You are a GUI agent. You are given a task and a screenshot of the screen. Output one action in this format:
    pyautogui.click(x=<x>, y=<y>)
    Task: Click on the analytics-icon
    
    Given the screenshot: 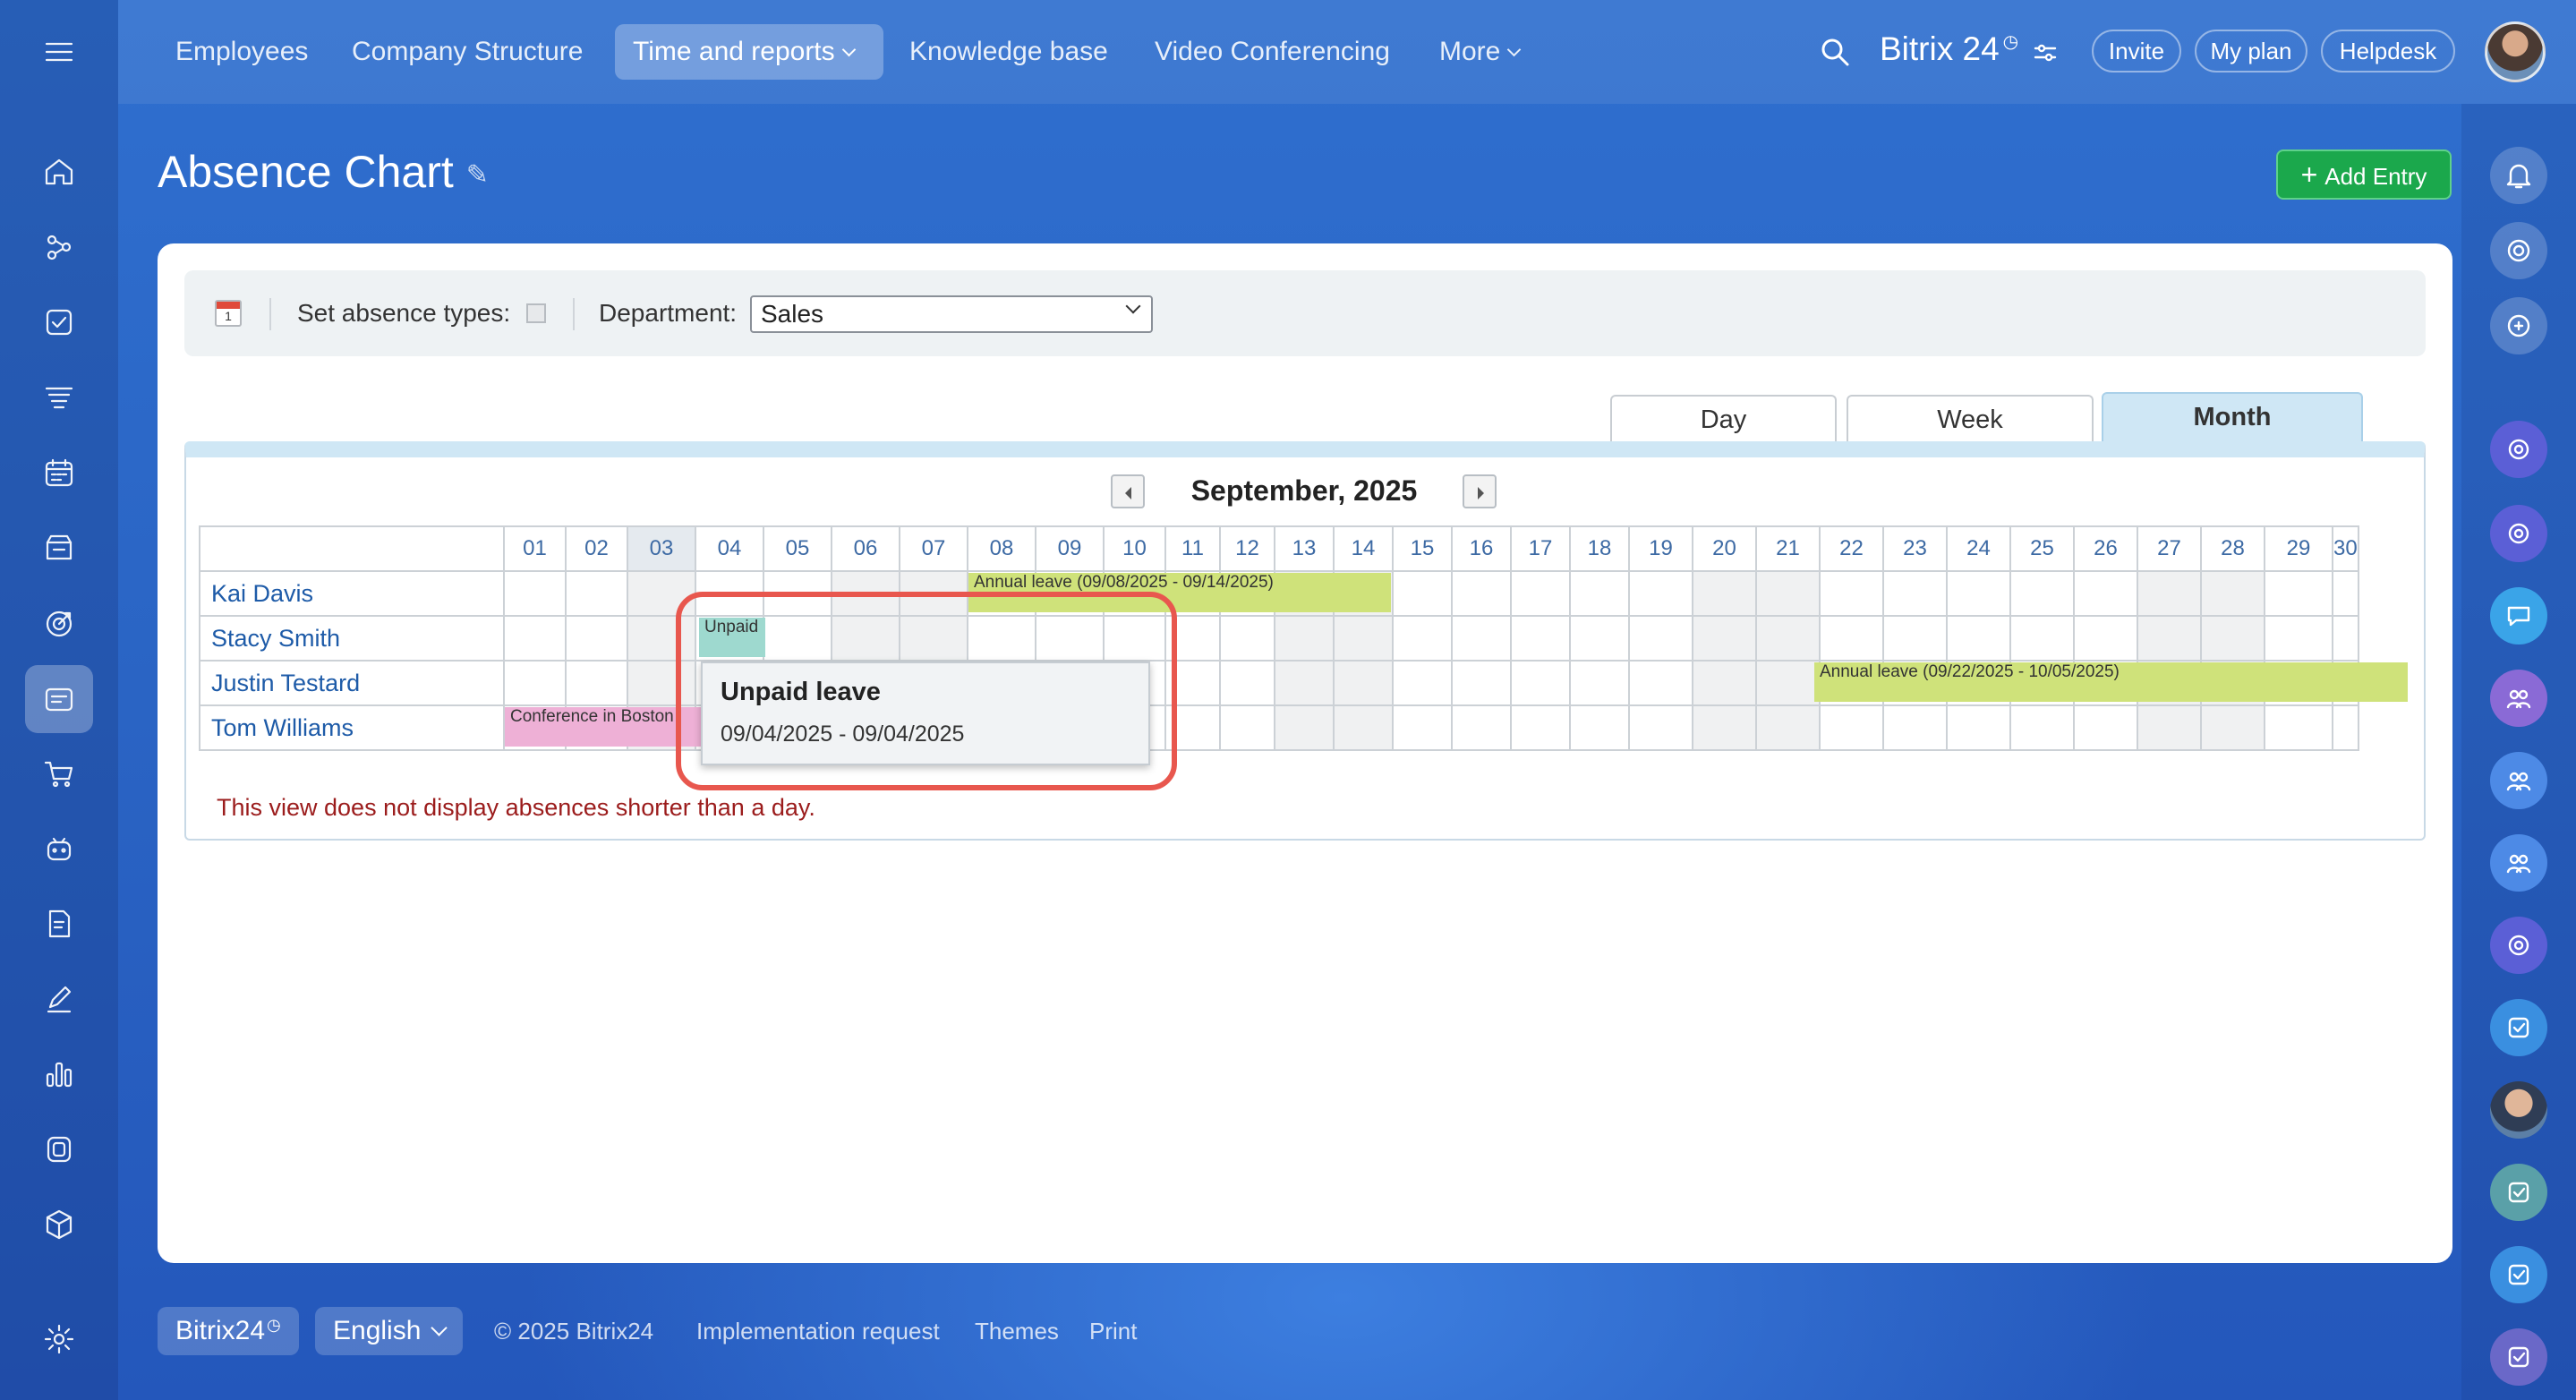 What is the action you would take?
    pyautogui.click(x=59, y=1074)
    